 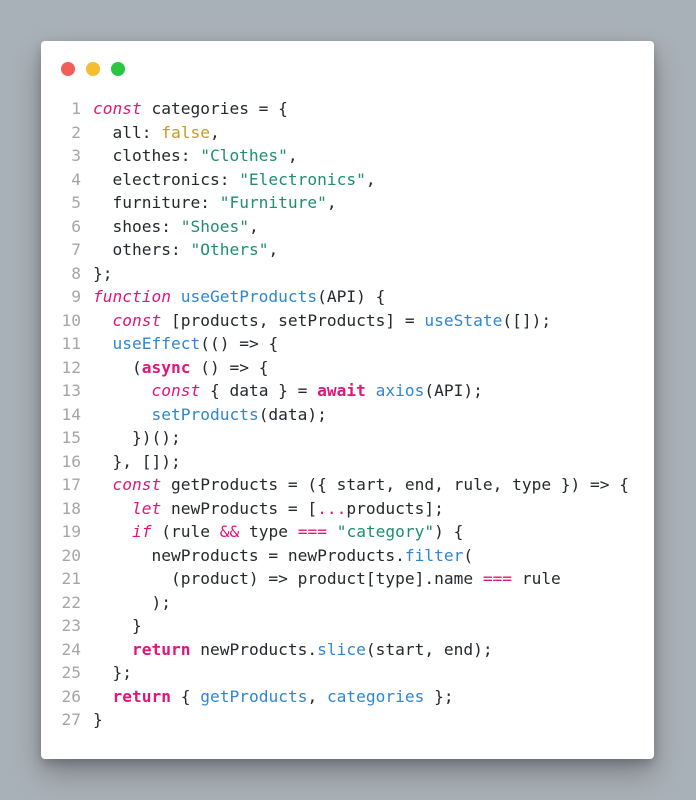 What do you see at coordinates (214, 108) in the screenshot?
I see `code-token: categories = {` at bounding box center [214, 108].